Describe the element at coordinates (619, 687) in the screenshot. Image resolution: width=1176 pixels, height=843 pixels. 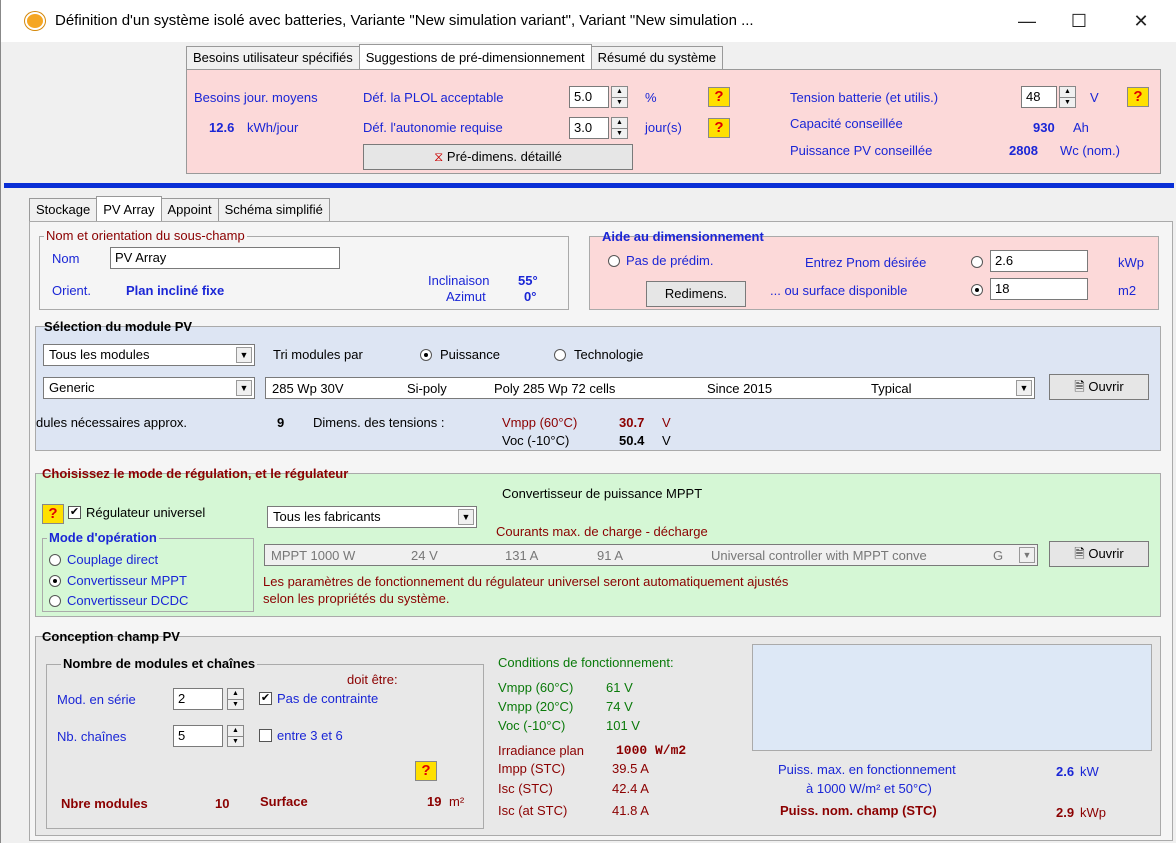
I see `op-row-value: 61 V` at that location.